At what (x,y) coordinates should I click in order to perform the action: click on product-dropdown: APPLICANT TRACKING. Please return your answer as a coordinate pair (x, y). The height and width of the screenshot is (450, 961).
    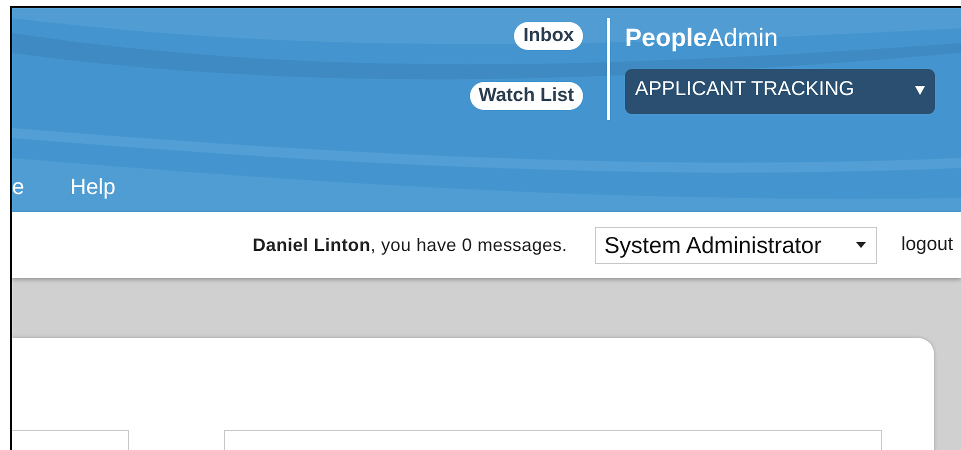
    Looking at the image, I should click on (780, 91).